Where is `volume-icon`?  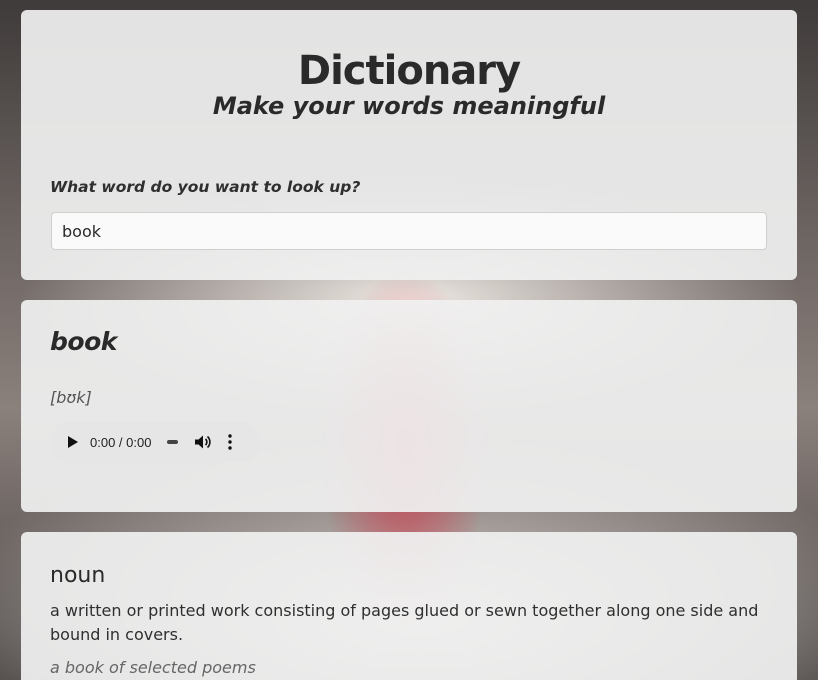 volume-icon is located at coordinates (203, 442).